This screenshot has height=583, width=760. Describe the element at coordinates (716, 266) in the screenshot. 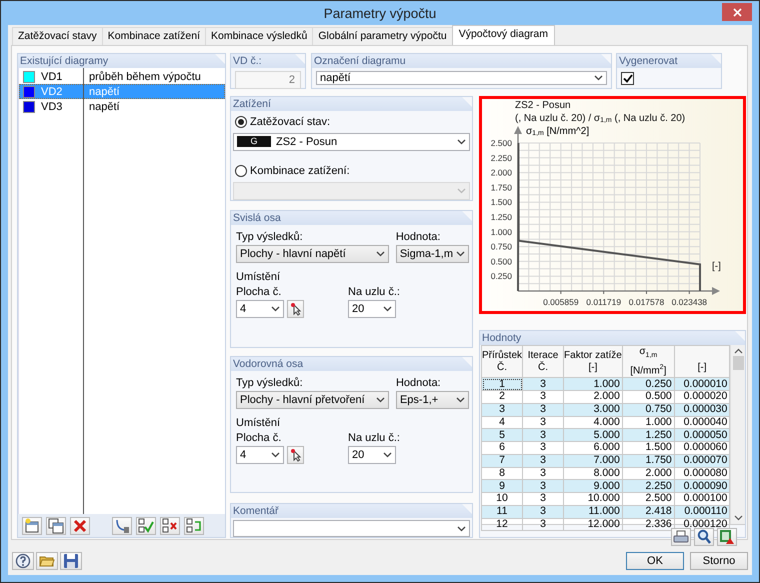

I see `axis-label: [-]` at that location.